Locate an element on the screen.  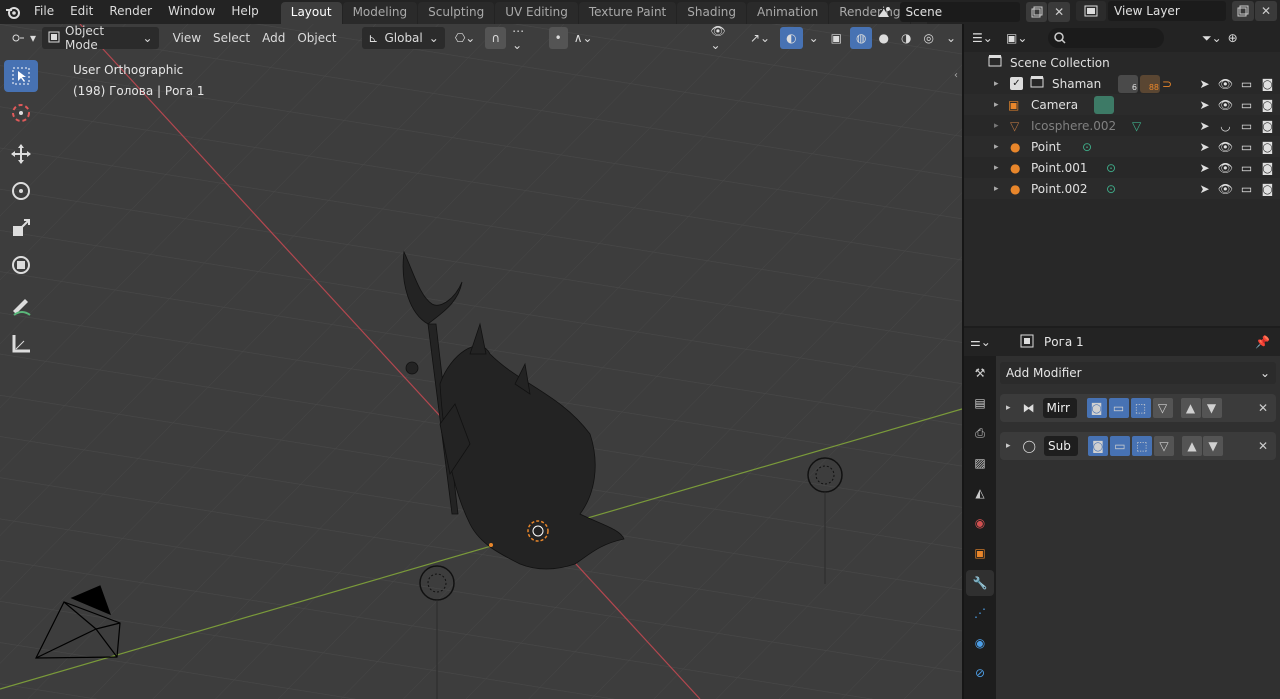
snap-target-icon: ⋯⌄ is located at coordinates (522, 38).